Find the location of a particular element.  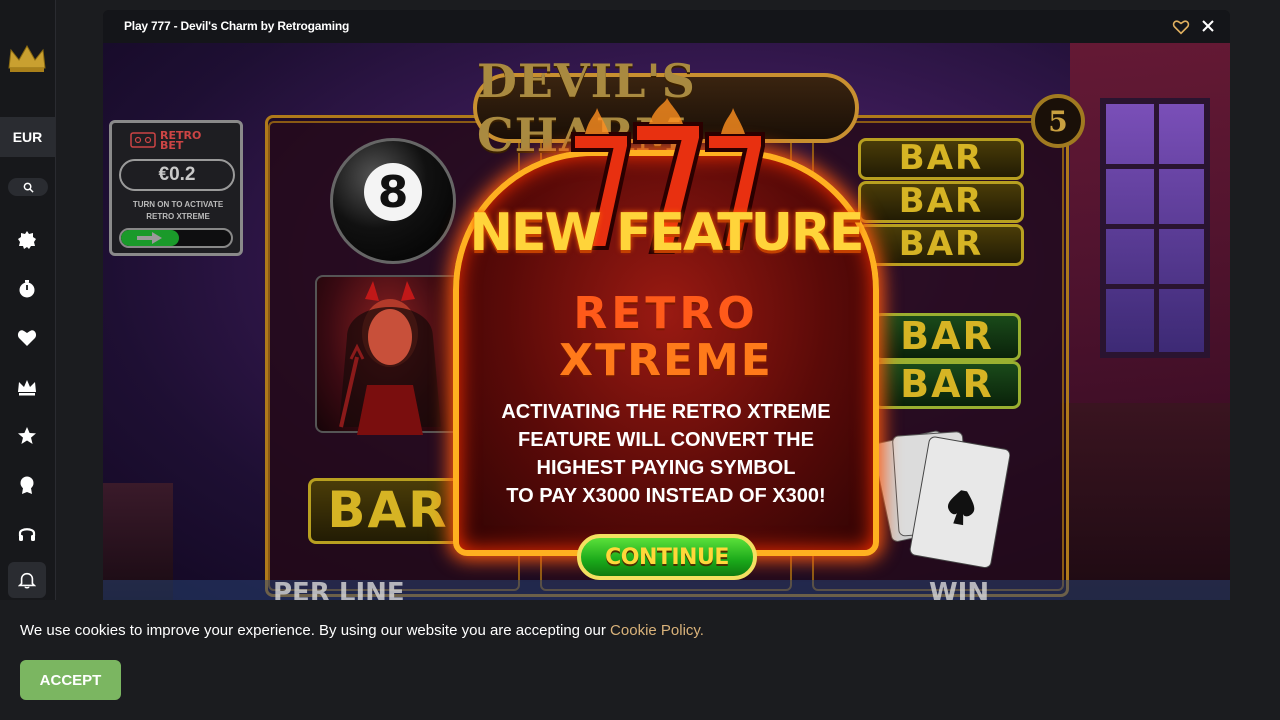

retro-bet-logo-line2: BET is located at coordinates (172, 145).